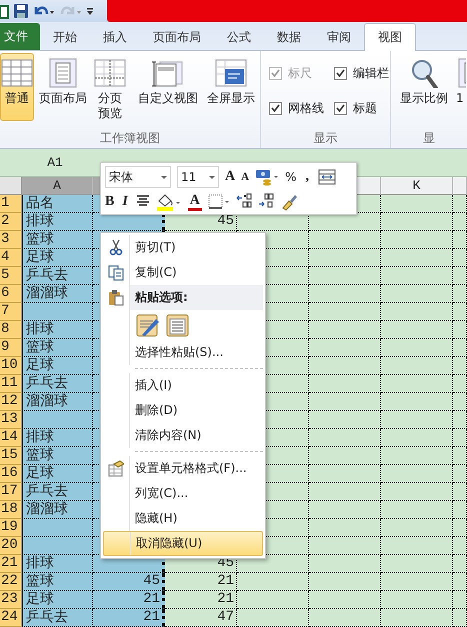  What do you see at coordinates (11, 240) in the screenshot?
I see `row-header: 3` at bounding box center [11, 240].